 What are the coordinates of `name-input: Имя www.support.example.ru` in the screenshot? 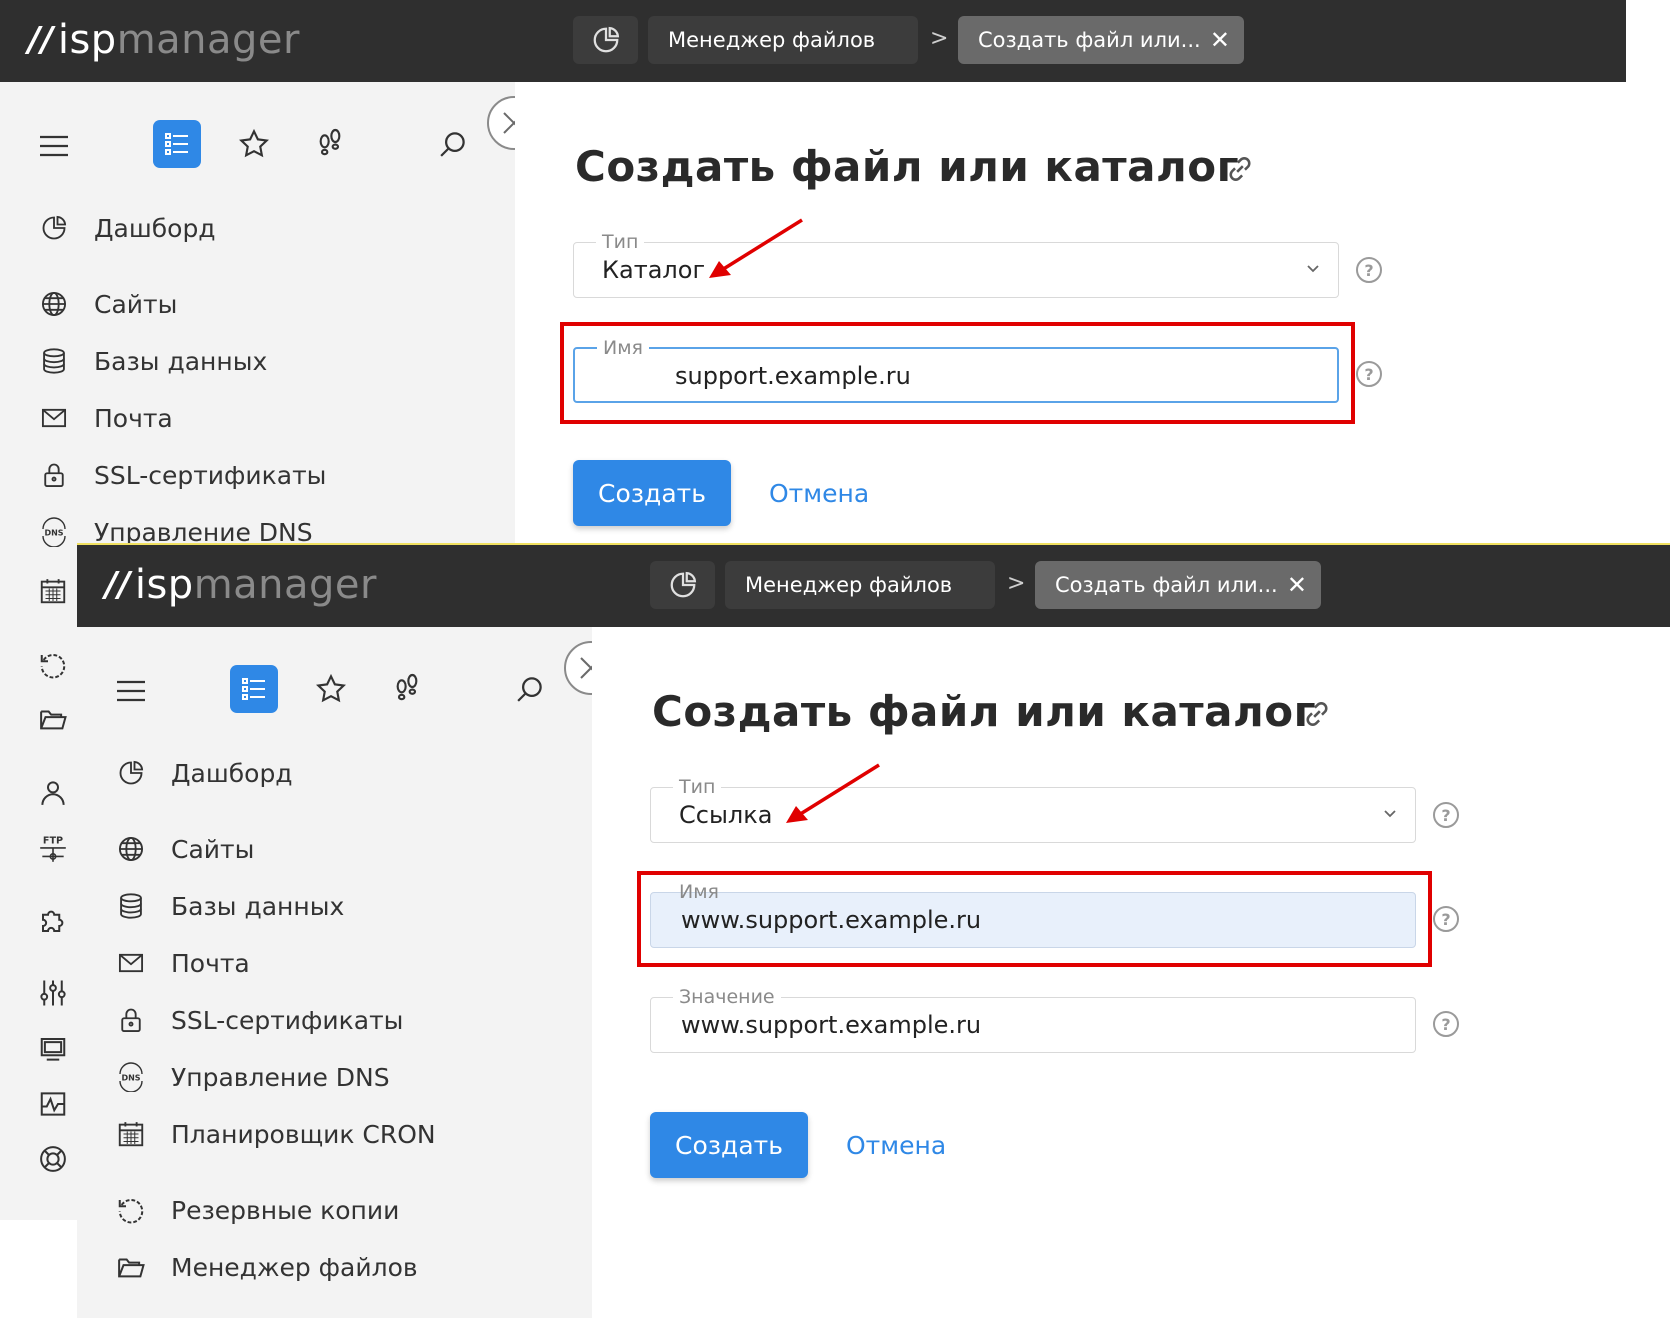 It's located at (1033, 914).